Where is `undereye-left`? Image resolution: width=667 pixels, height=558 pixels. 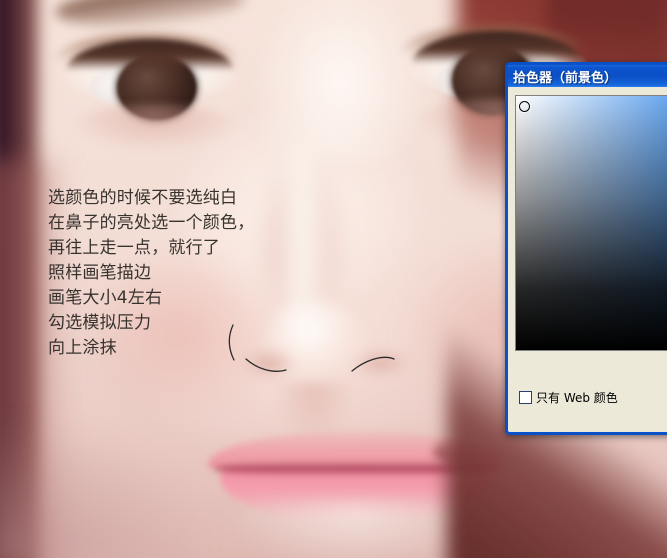
undereye-left is located at coordinates (155, 128).